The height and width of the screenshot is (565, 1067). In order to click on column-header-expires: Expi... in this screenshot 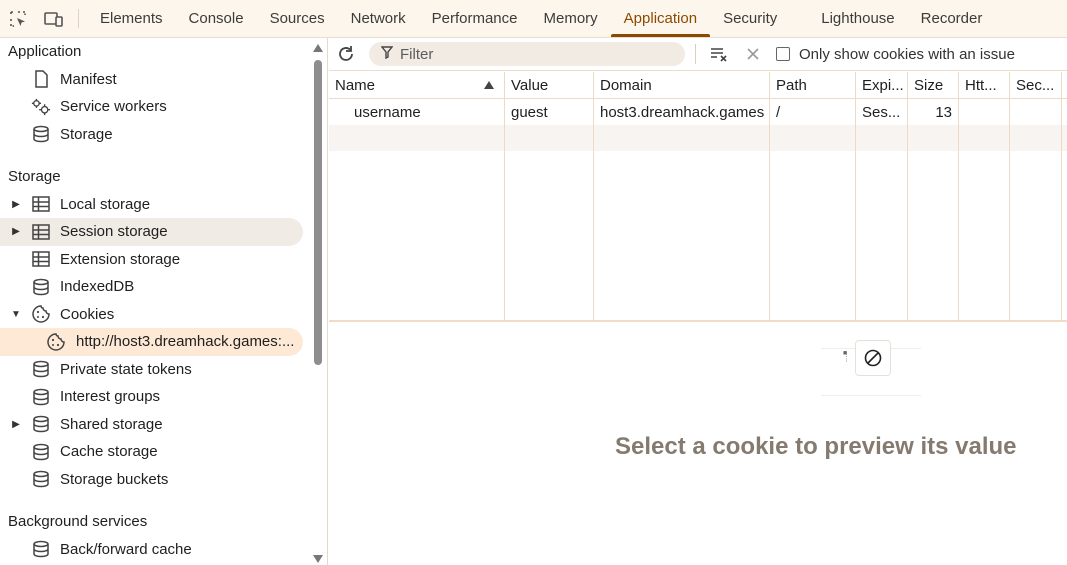, I will do `click(882, 85)`.